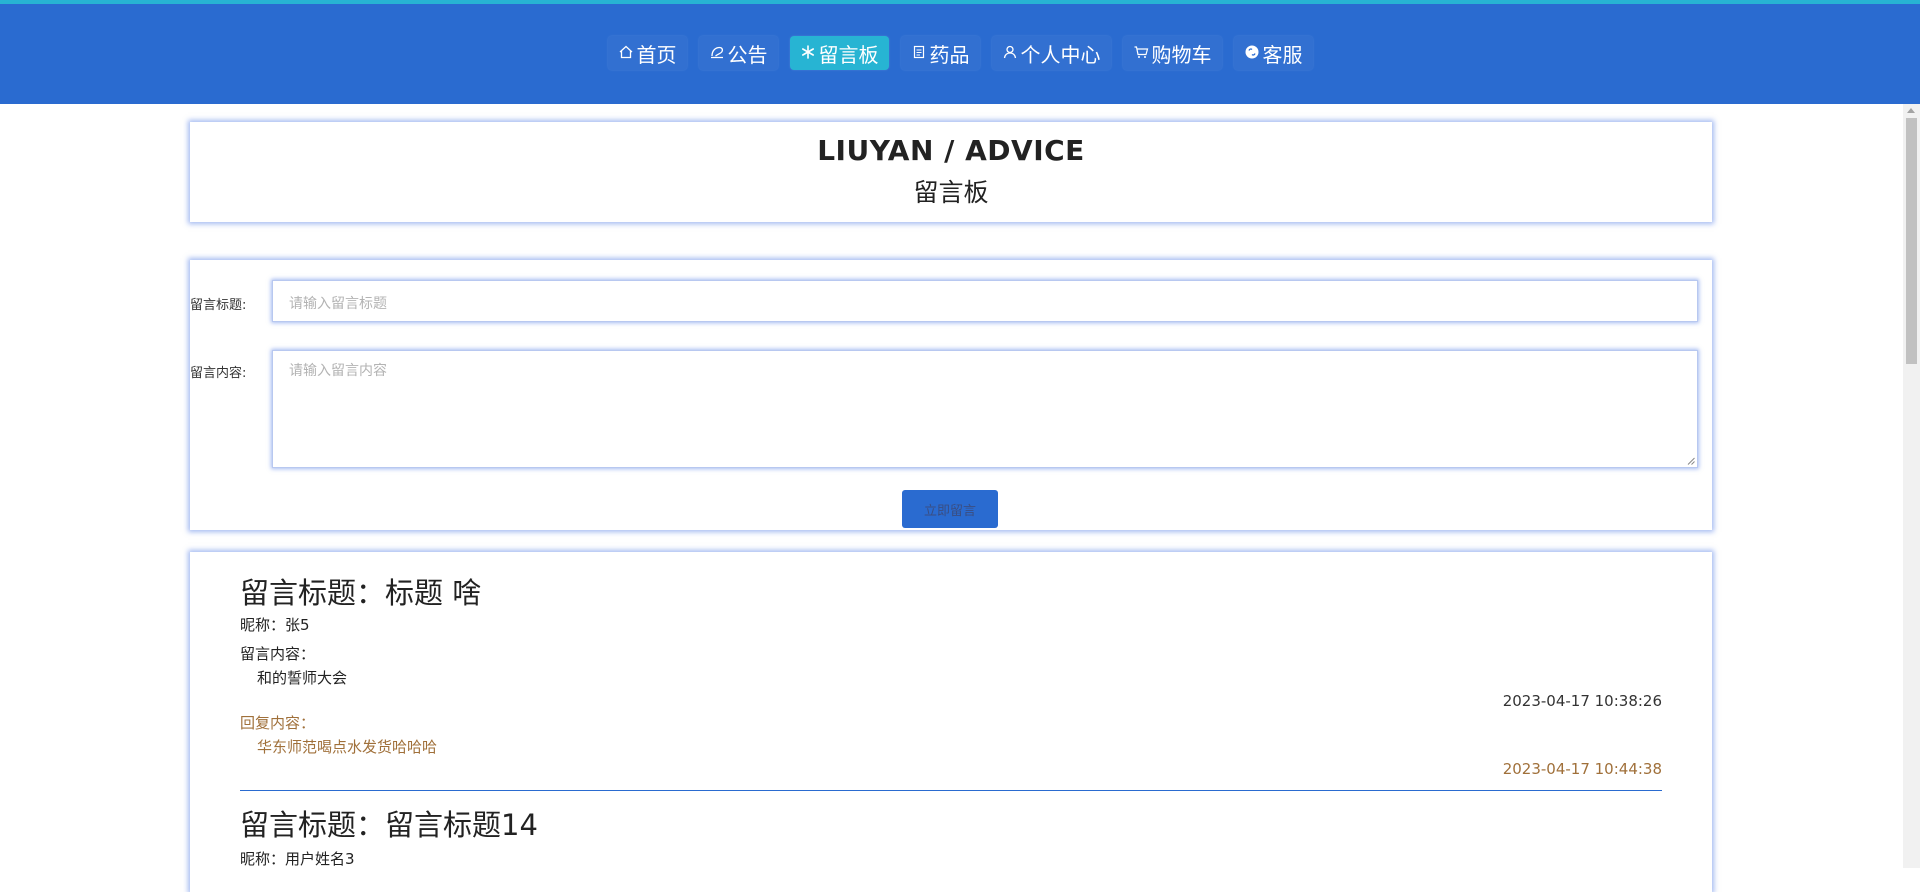 The width and height of the screenshot is (1920, 892). I want to click on title-input-placeholder: 请输入留言标题, so click(338, 304).